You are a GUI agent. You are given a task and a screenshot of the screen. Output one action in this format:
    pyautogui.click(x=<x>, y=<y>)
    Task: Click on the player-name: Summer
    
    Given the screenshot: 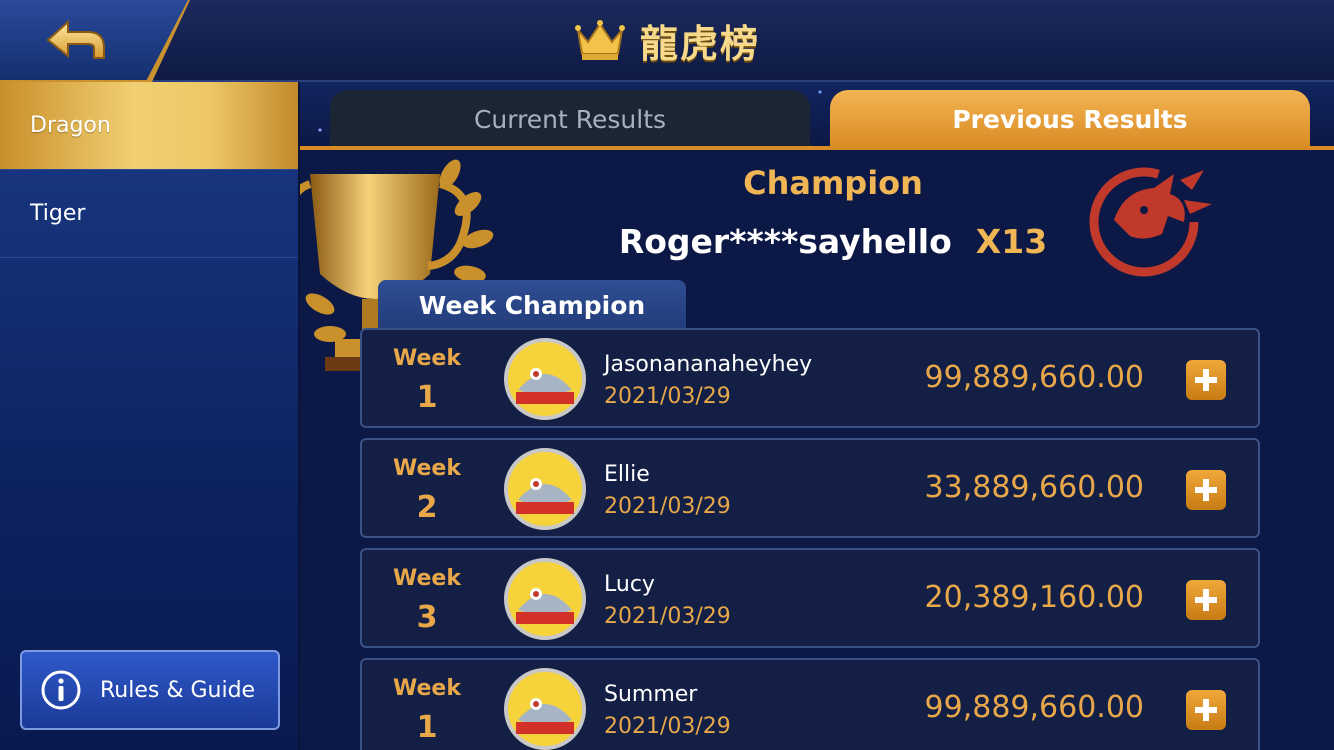 What is the action you would take?
    pyautogui.click(x=651, y=694)
    